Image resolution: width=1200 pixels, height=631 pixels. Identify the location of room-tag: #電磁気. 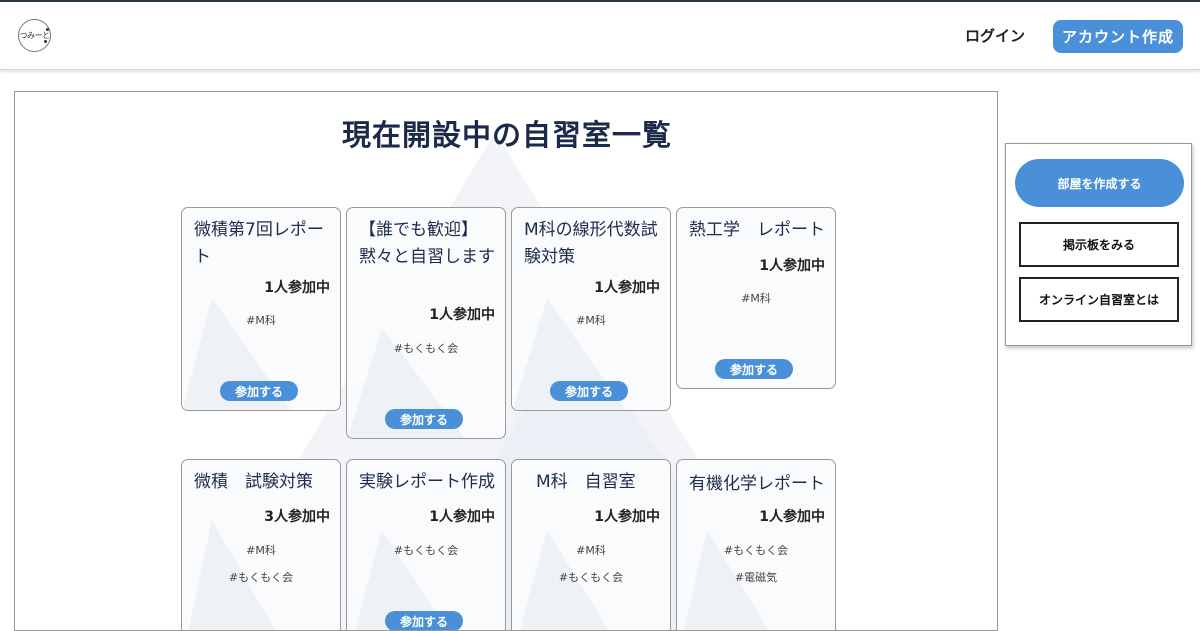
(756, 577).